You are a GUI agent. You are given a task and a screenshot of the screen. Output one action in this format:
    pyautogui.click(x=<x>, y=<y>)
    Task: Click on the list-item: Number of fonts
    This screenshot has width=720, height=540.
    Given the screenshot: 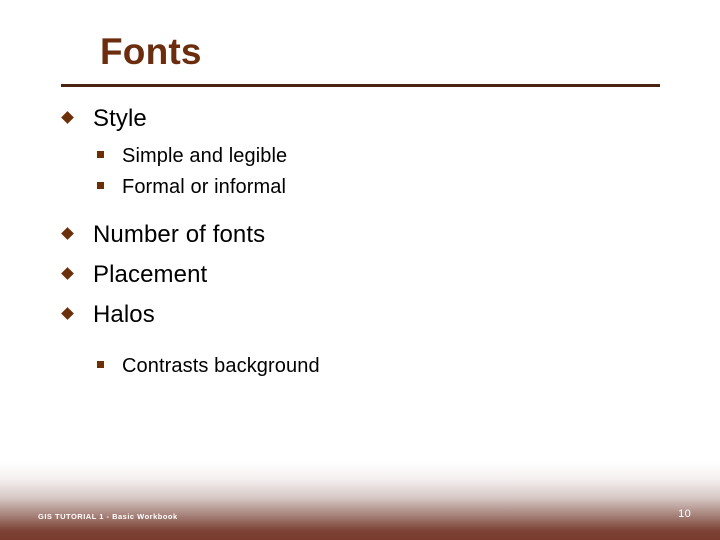 What is the action you would take?
    pyautogui.click(x=390, y=240)
    